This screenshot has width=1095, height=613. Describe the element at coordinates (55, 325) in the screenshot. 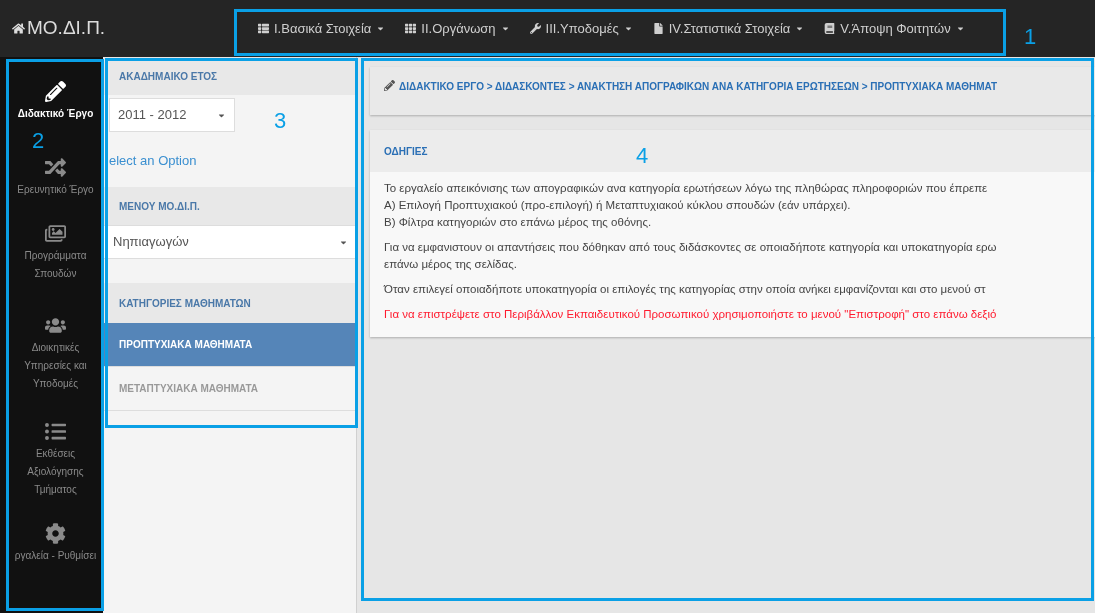

I see `users-icon` at that location.